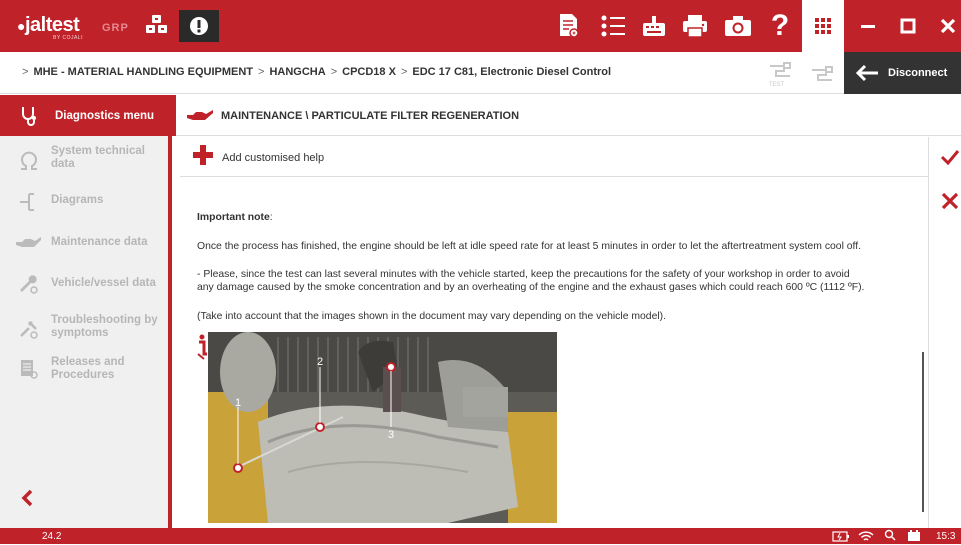  Describe the element at coordinates (199, 26) in the screenshot. I see `alert-button` at that location.